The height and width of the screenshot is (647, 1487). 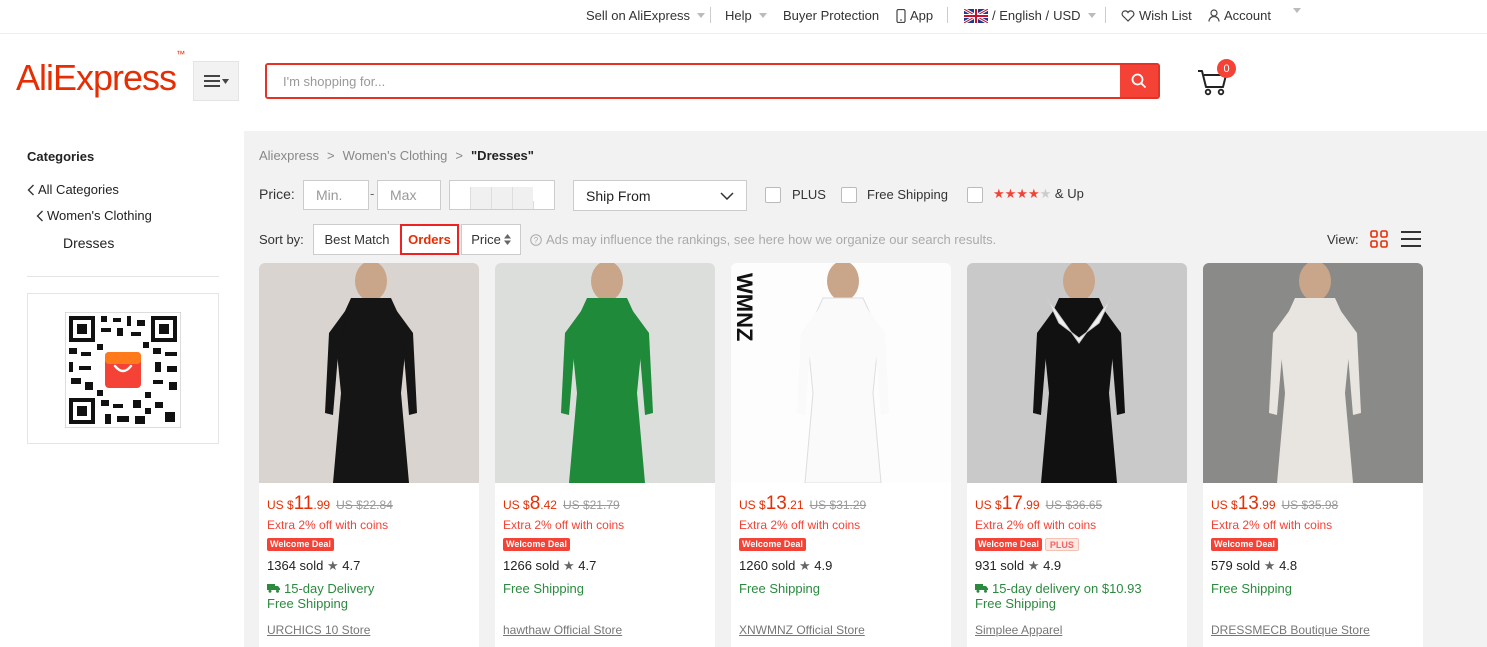 What do you see at coordinates (329, 588) in the screenshot?
I see `delivery-text: 15-day Delivery` at bounding box center [329, 588].